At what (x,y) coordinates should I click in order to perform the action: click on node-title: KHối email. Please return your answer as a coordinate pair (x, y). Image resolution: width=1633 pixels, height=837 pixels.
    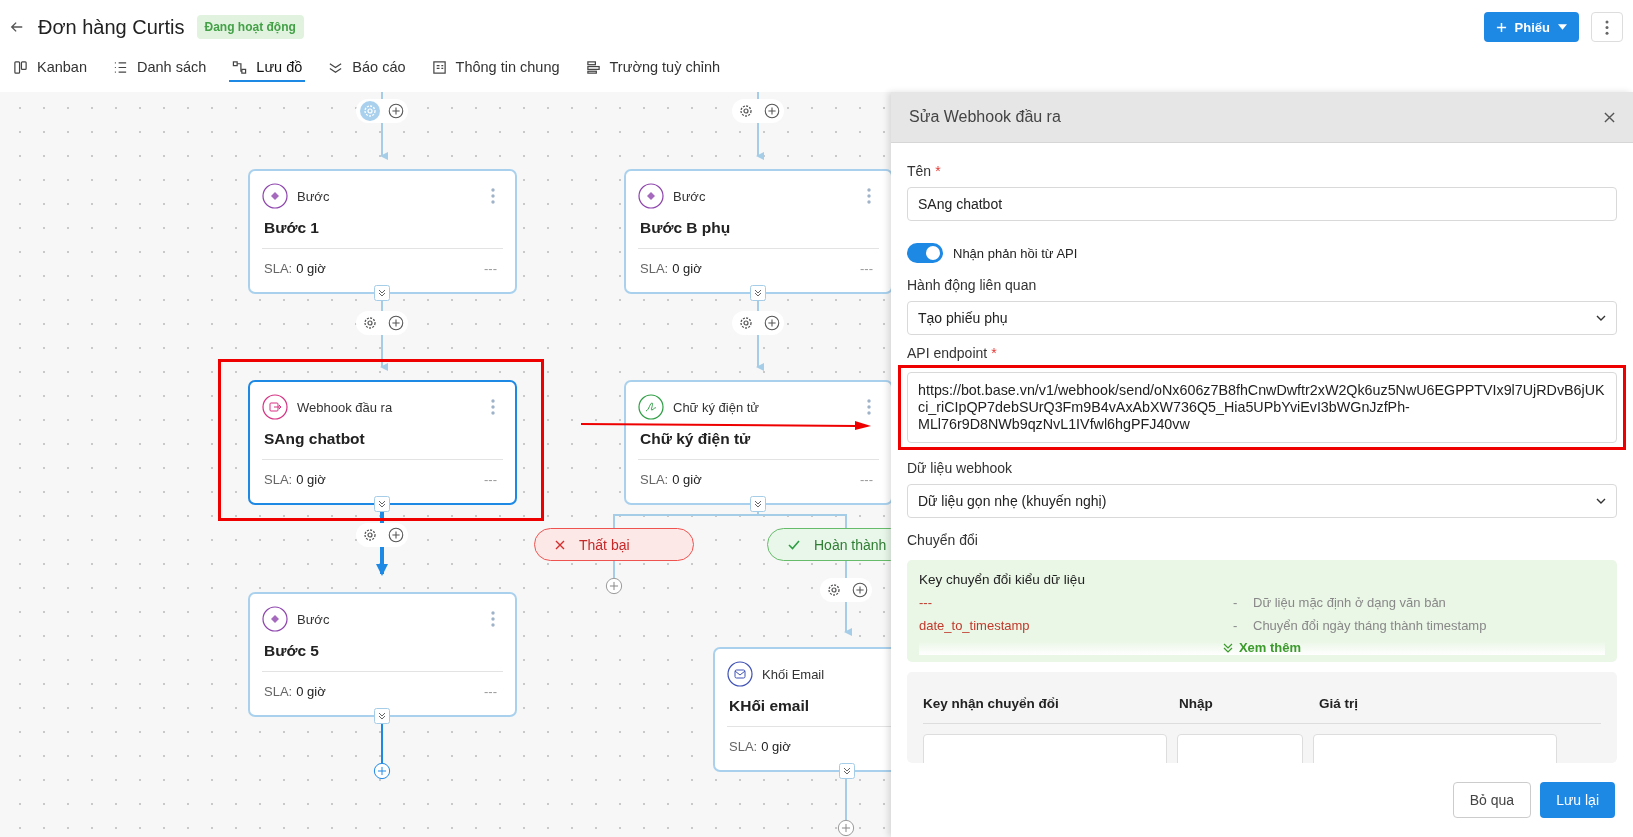
    Looking at the image, I should click on (770, 706).